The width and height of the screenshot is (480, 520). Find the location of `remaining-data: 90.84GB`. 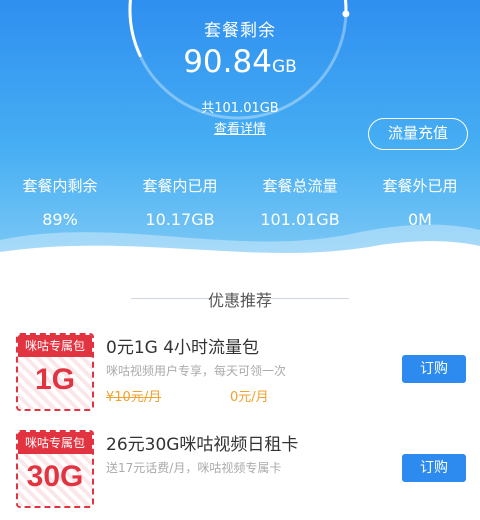

remaining-data: 90.84GB is located at coordinates (240, 62).